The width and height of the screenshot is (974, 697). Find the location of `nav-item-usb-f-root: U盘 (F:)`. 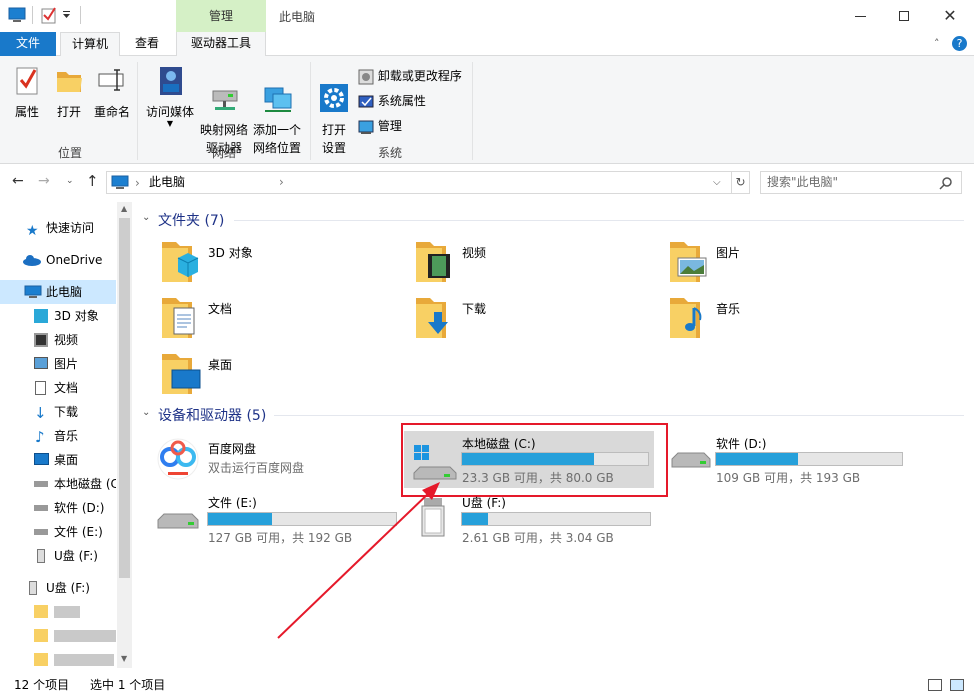

nav-item-usb-f-root: U盘 (F:) is located at coordinates (58, 588).